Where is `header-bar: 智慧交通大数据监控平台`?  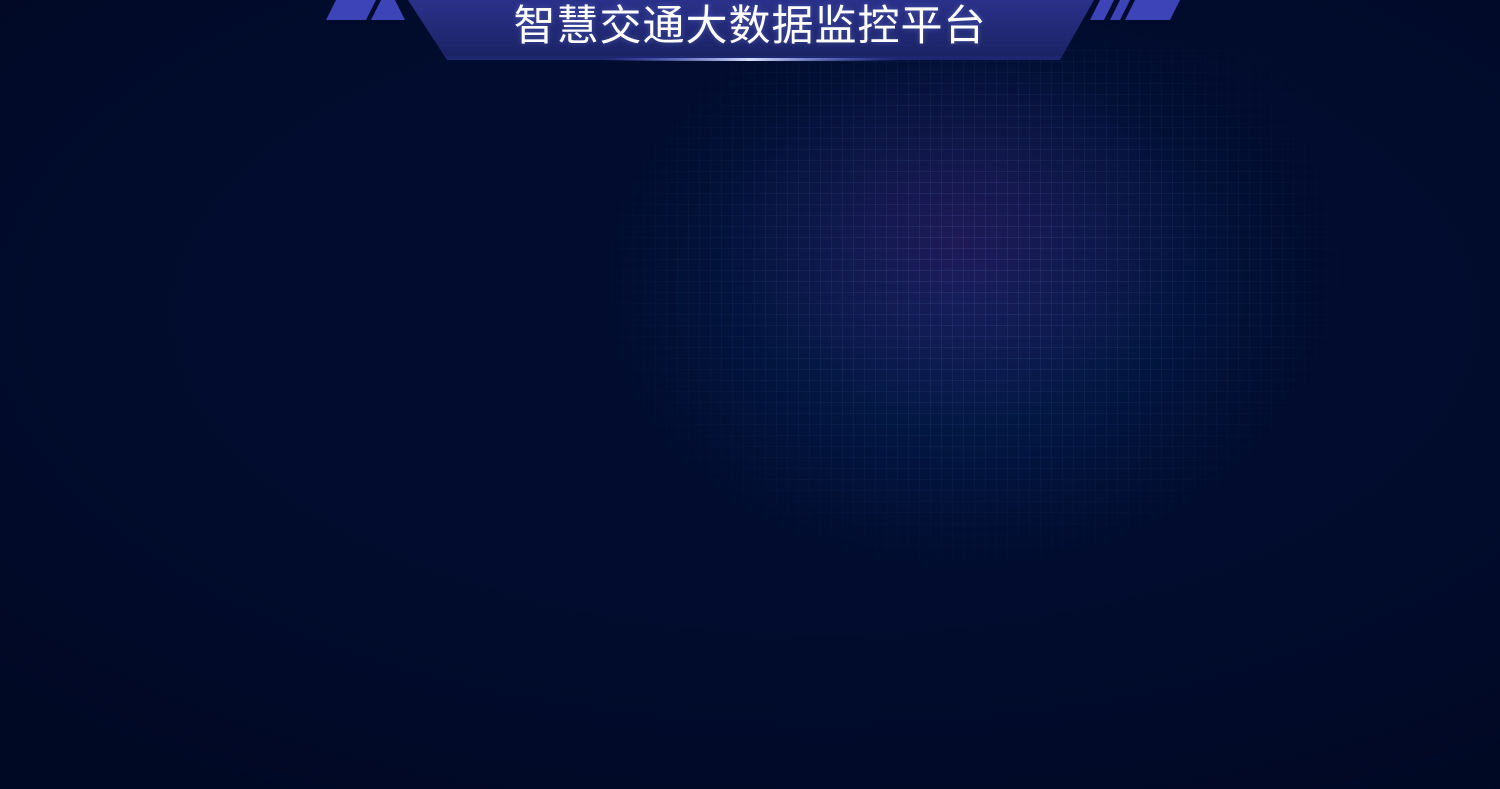
header-bar: 智慧交通大数据监控平台 is located at coordinates (750, 35).